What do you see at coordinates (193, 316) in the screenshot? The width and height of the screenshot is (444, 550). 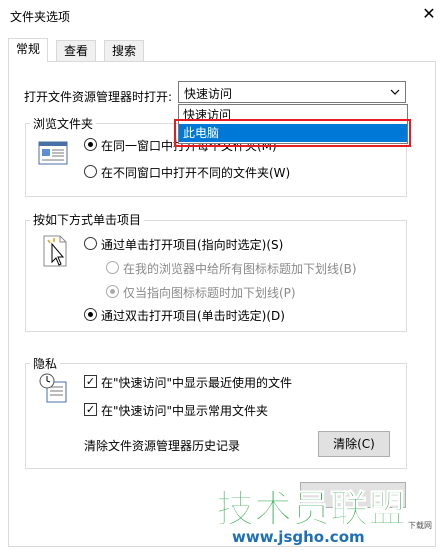 I see `double-click-label: 通过双击打开项目(单击时选定)(D)` at bounding box center [193, 316].